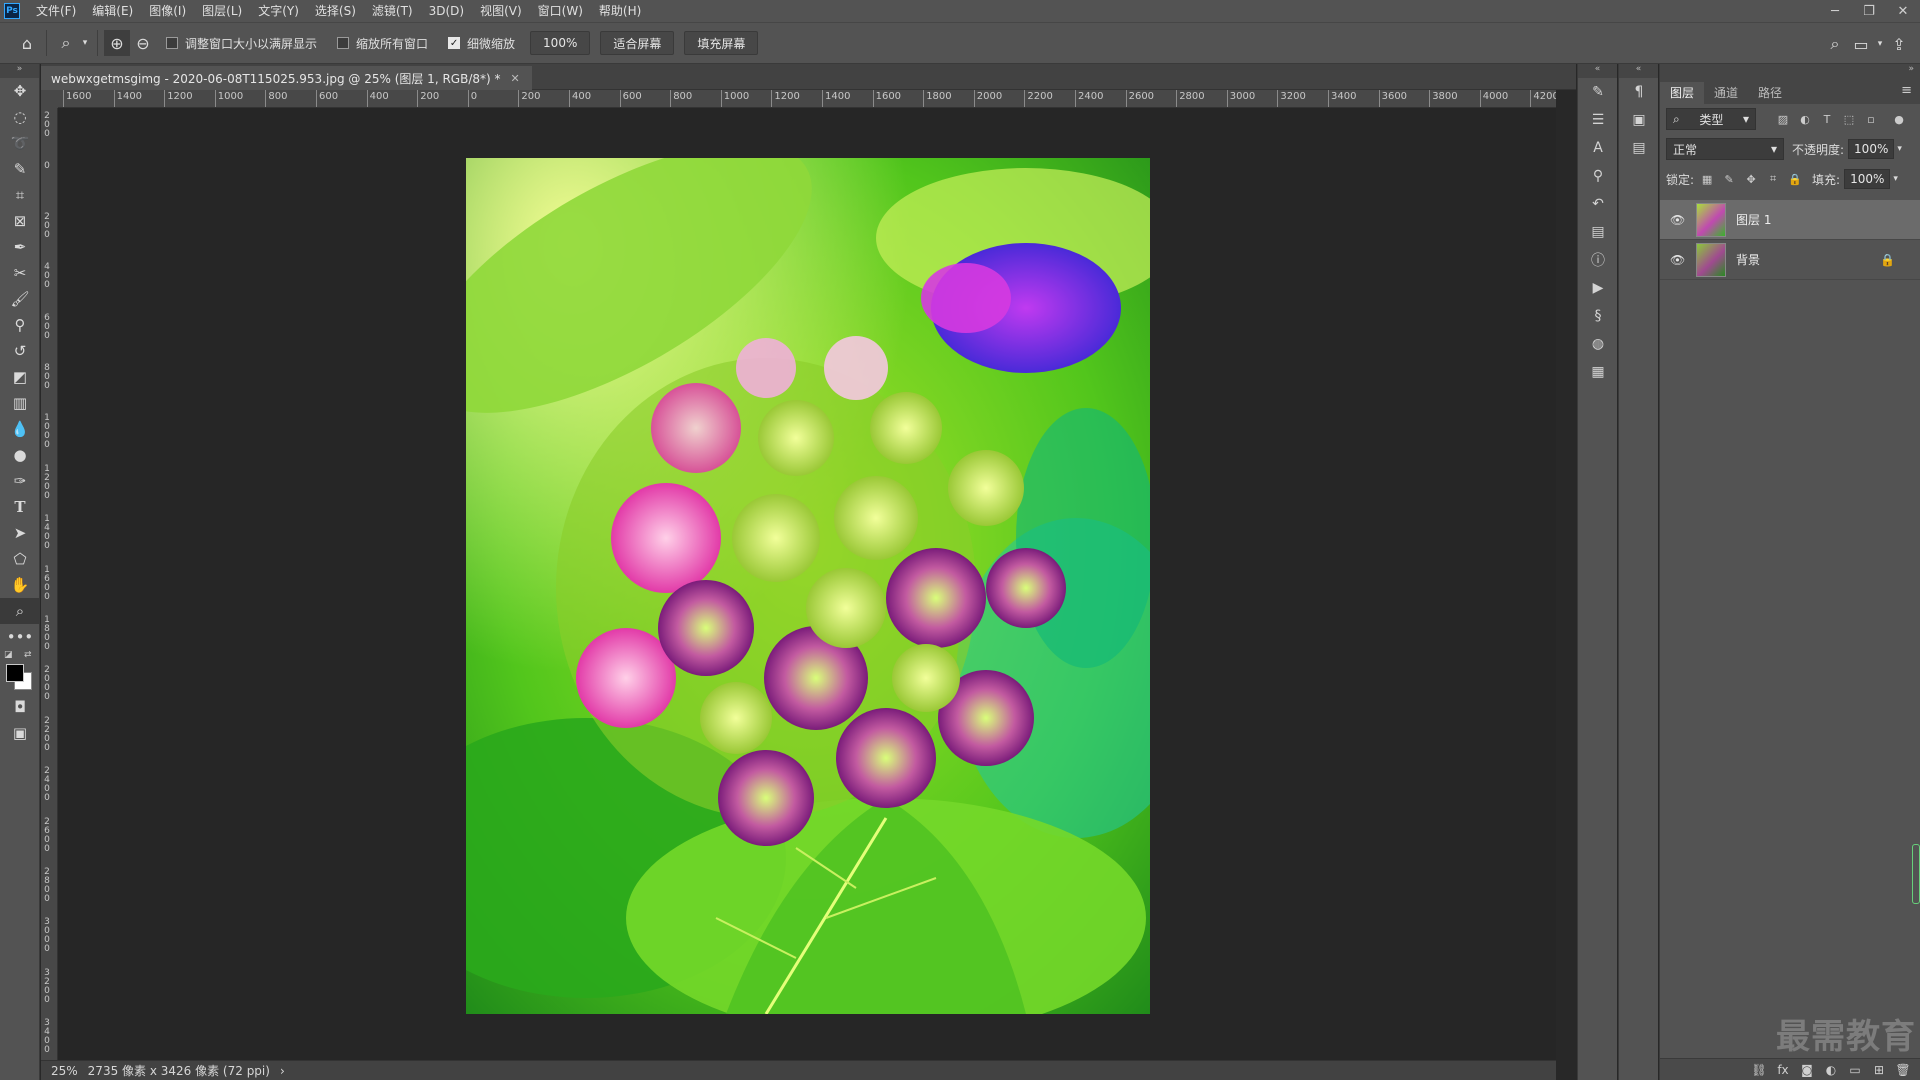 Image resolution: width=1920 pixels, height=1080 pixels. Describe the element at coordinates (560, 43) in the screenshot. I see `zoom-100-button: 100%` at that location.